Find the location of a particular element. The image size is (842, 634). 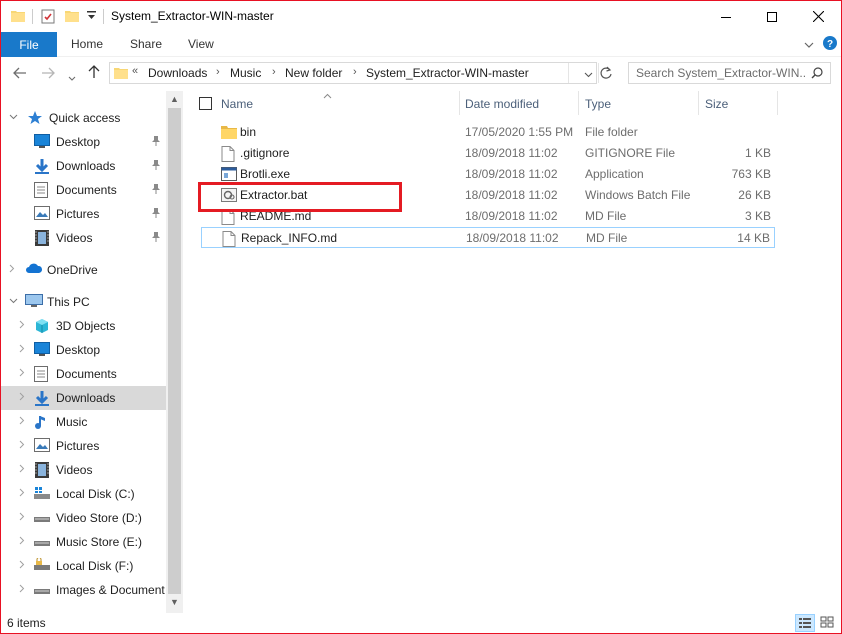

file-row: bin 17/05/2020 1:55 PM File folder is located at coordinates (488, 132).